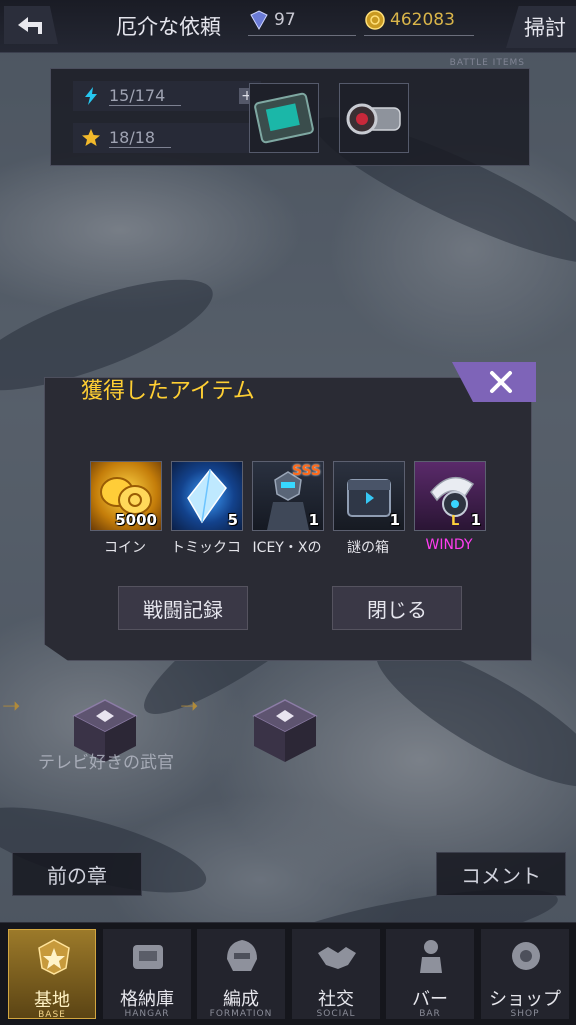 The image size is (576, 1025). I want to click on device-icon, so click(284, 118).